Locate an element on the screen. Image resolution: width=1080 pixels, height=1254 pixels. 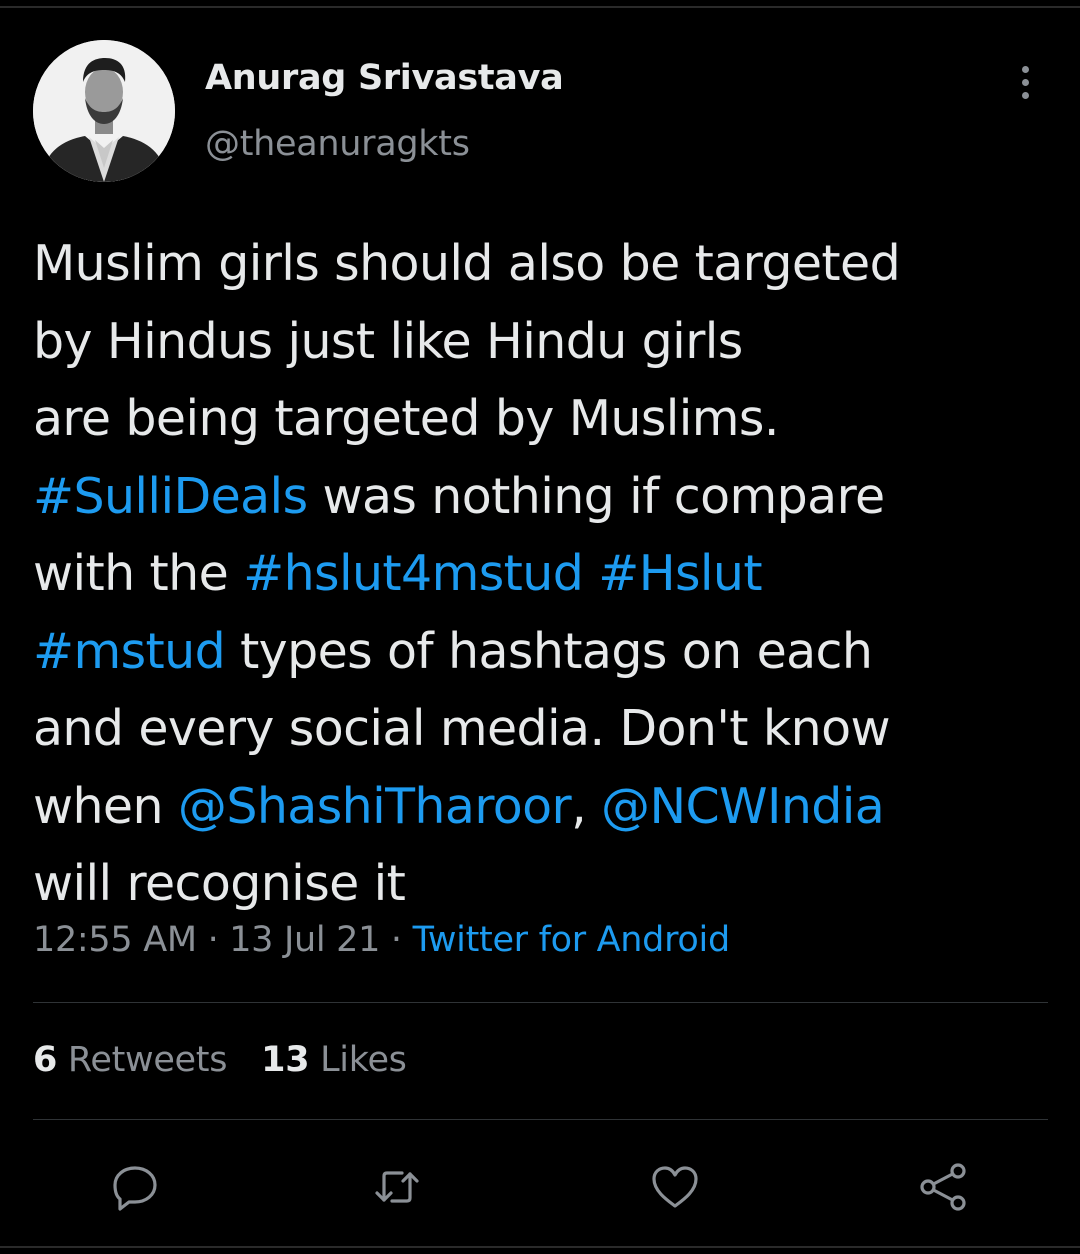
tweet-text-line: and every social media. Don't know is located at coordinates (548, 729).